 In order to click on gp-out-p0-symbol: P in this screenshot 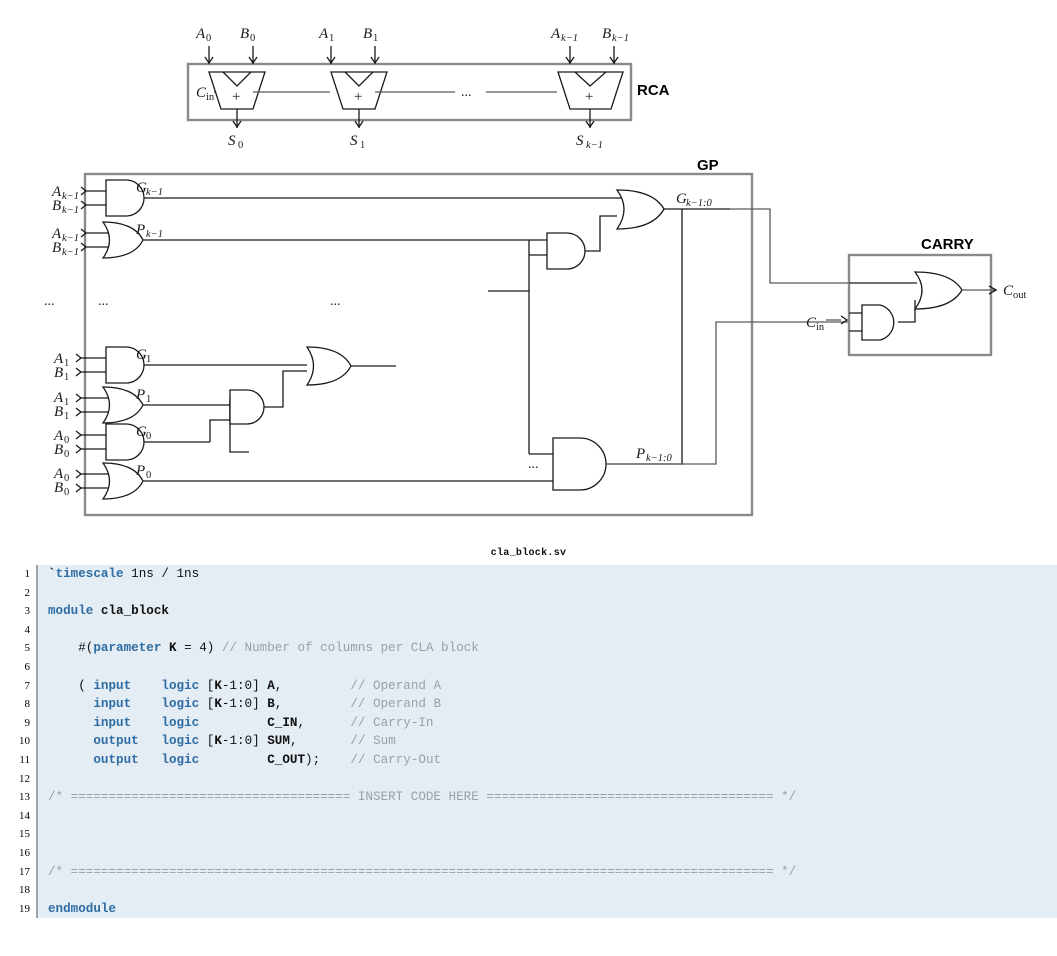, I will do `click(140, 471)`.